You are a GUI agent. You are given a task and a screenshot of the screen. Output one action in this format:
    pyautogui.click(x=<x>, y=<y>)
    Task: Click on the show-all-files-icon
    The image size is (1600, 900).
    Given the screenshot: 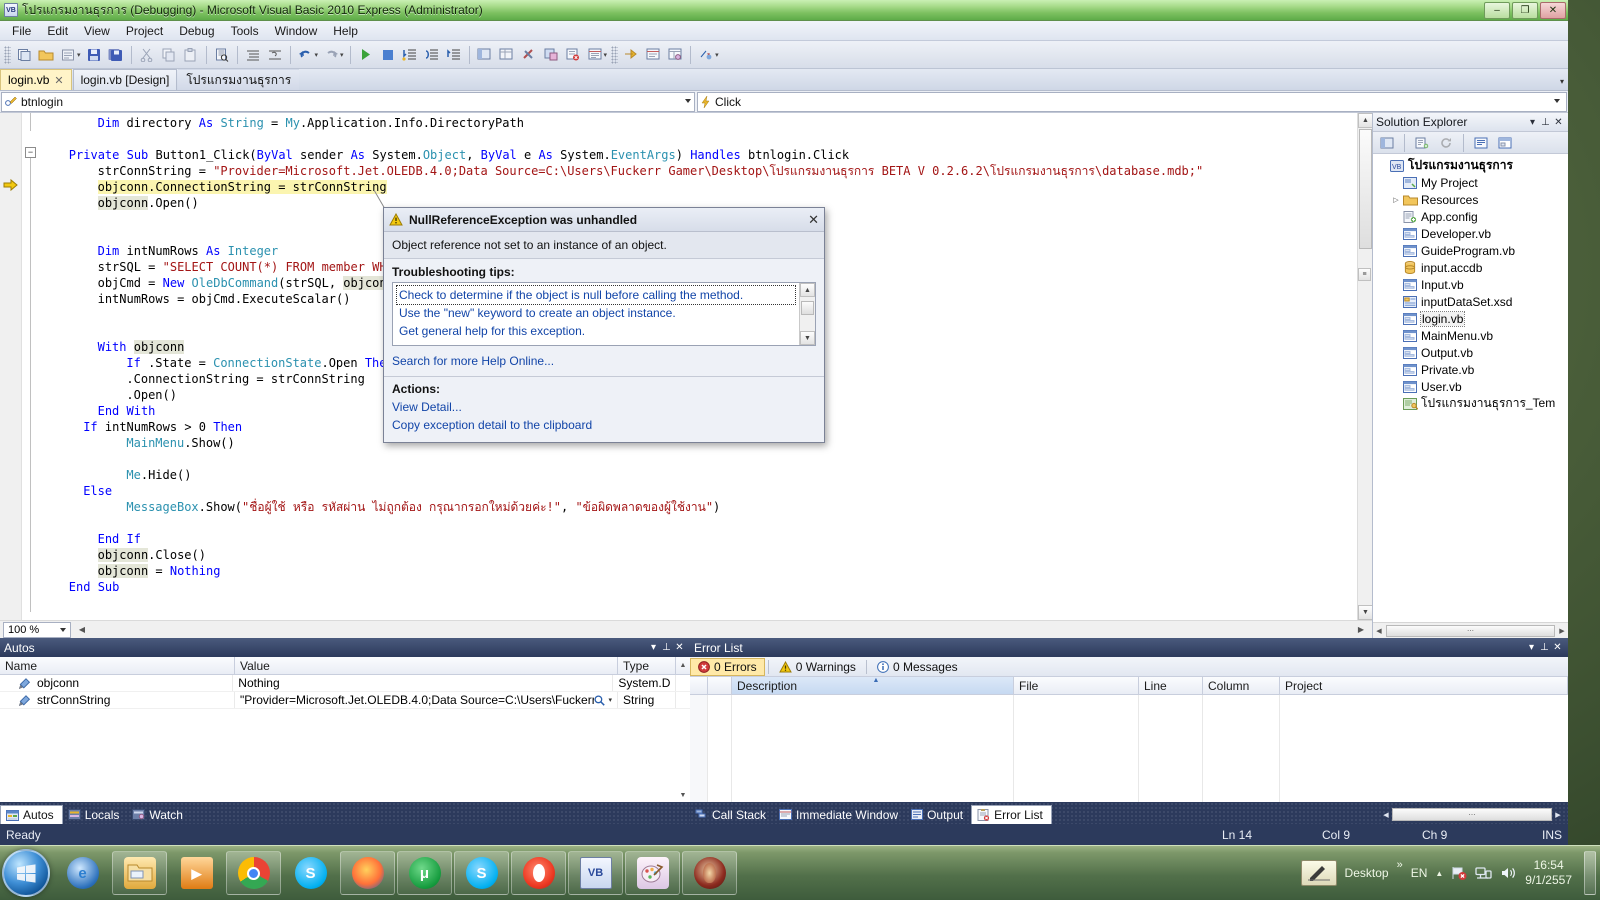 What is the action you would take?
    pyautogui.click(x=1422, y=143)
    